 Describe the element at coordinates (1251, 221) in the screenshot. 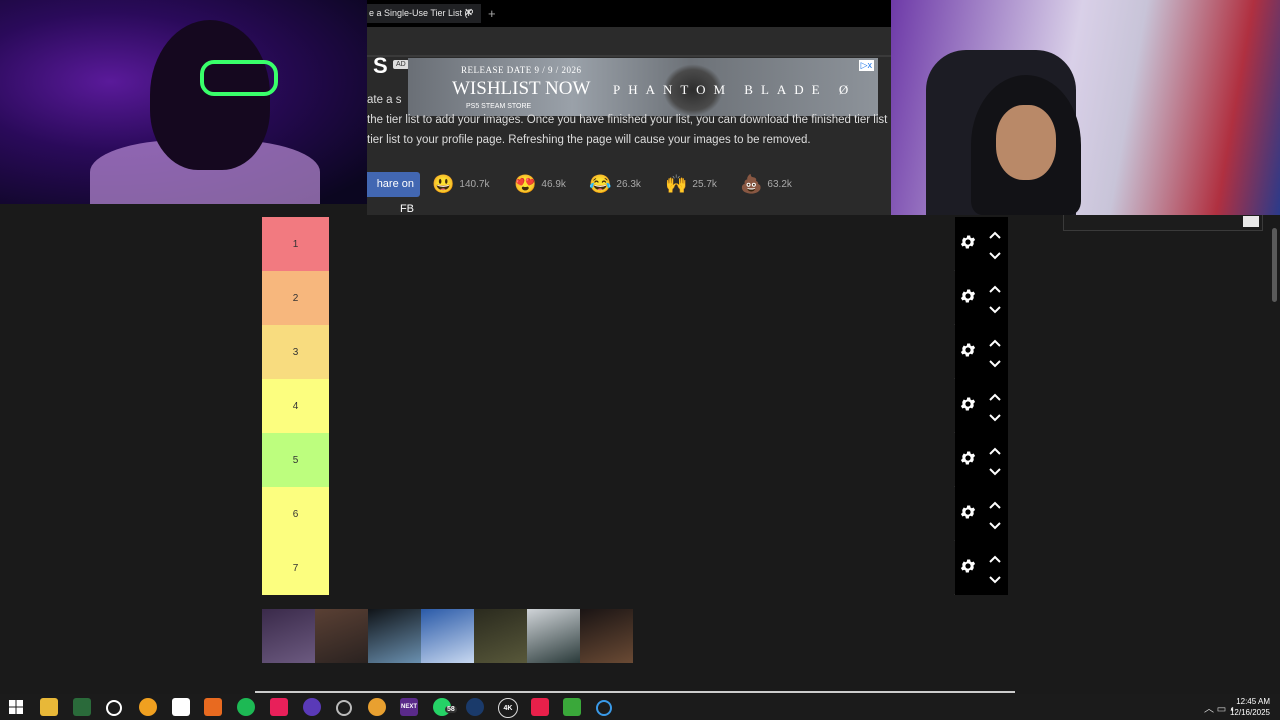

I see `side-widget-thumb` at that location.